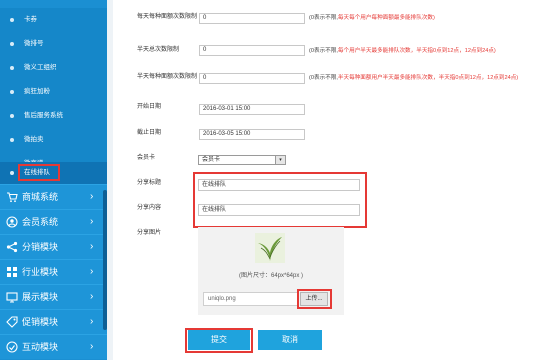  What do you see at coordinates (149, 233) in the screenshot?
I see `share-image-label: 分享图片` at bounding box center [149, 233].